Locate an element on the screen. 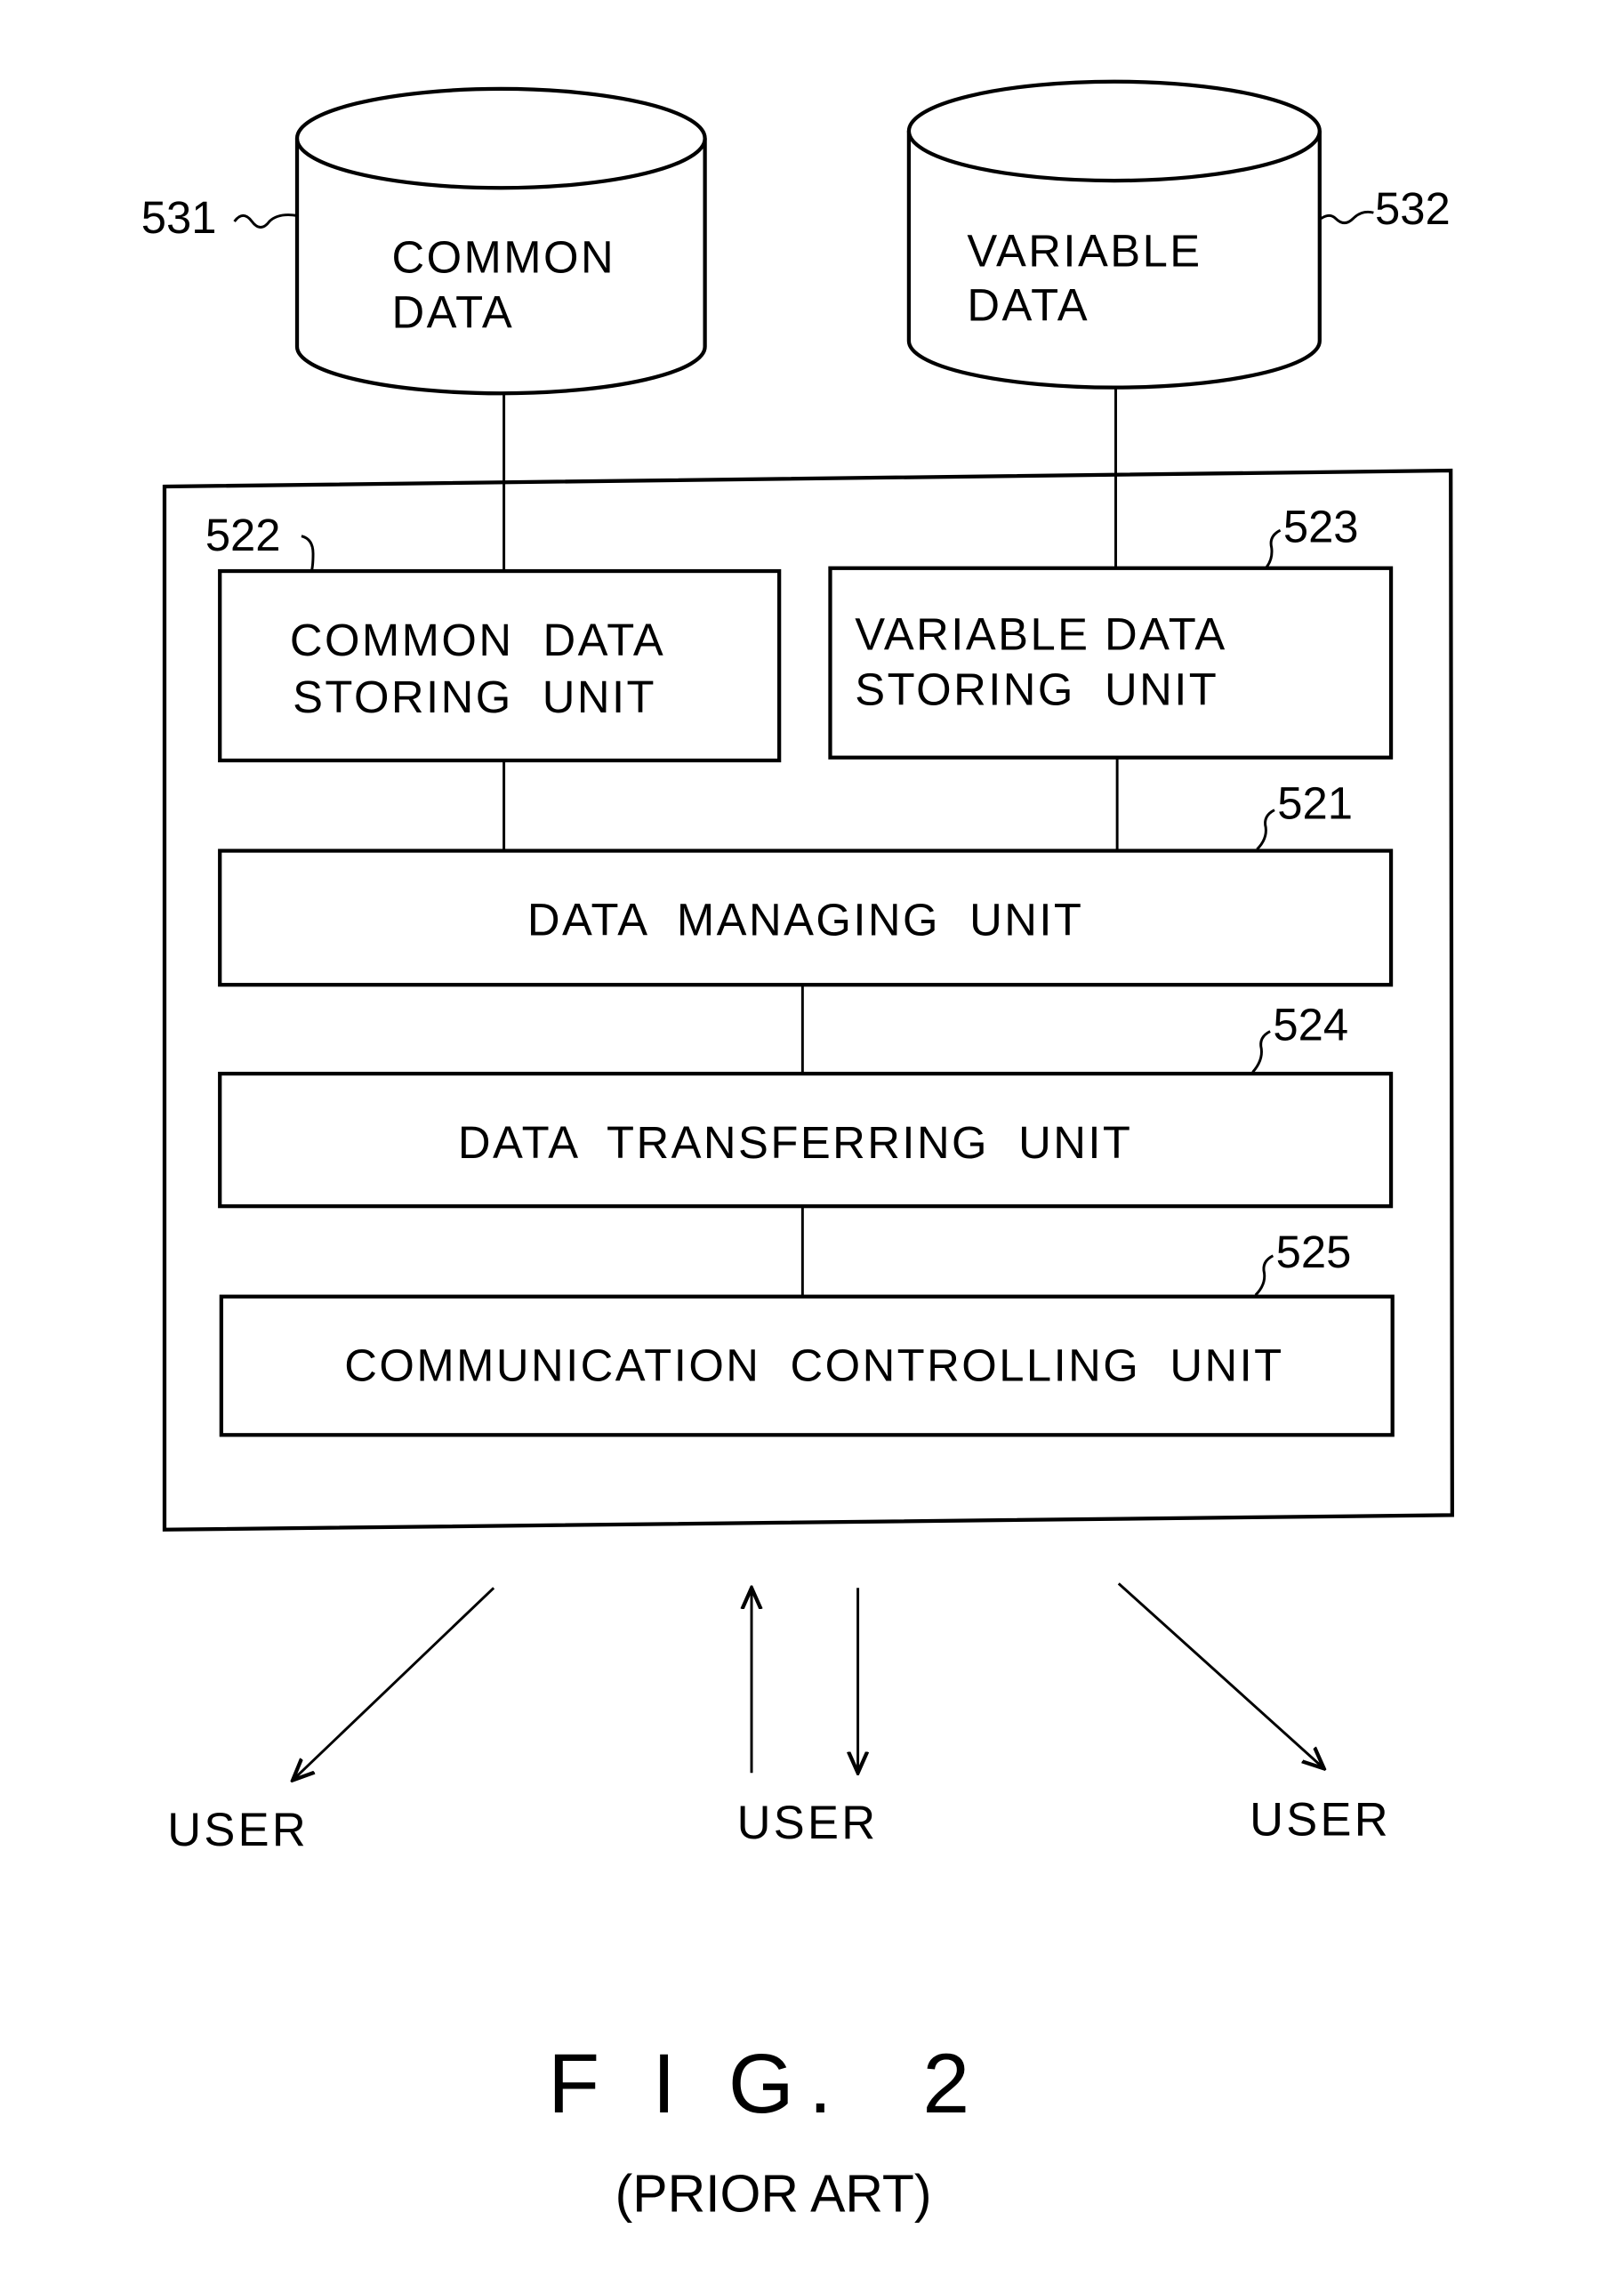  ref-number: 522 is located at coordinates (243, 535).